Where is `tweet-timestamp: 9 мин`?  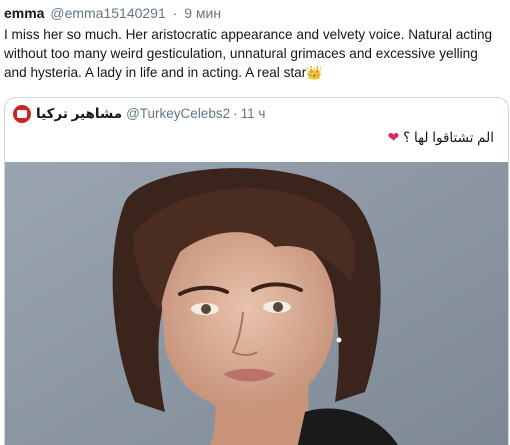 tweet-timestamp: 9 мин is located at coordinates (202, 13).